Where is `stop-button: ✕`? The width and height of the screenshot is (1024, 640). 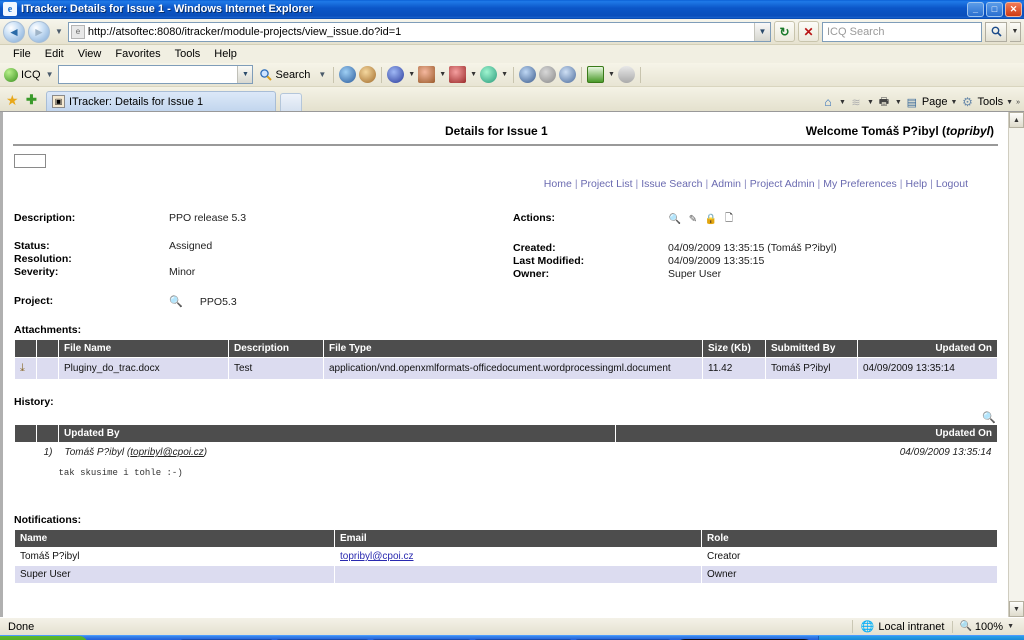 stop-button: ✕ is located at coordinates (808, 31).